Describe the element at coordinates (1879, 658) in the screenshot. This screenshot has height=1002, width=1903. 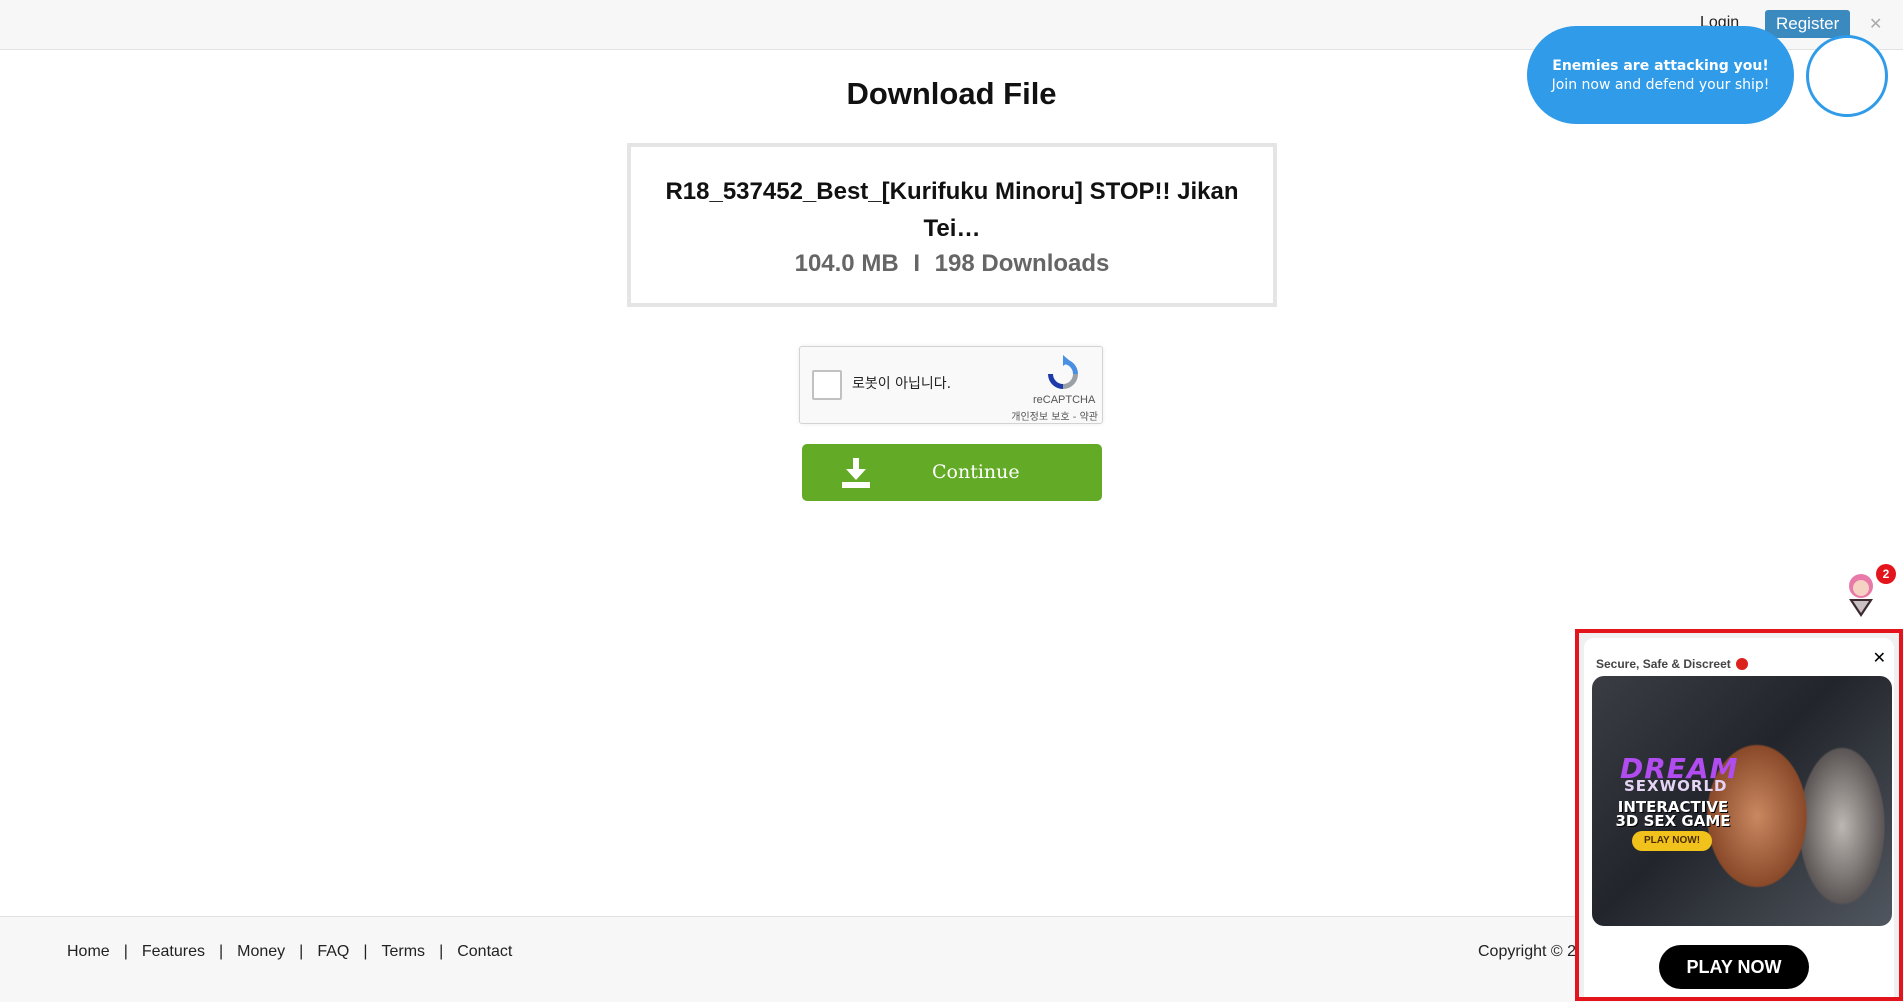
I see `ad-close-icon: ✕` at that location.